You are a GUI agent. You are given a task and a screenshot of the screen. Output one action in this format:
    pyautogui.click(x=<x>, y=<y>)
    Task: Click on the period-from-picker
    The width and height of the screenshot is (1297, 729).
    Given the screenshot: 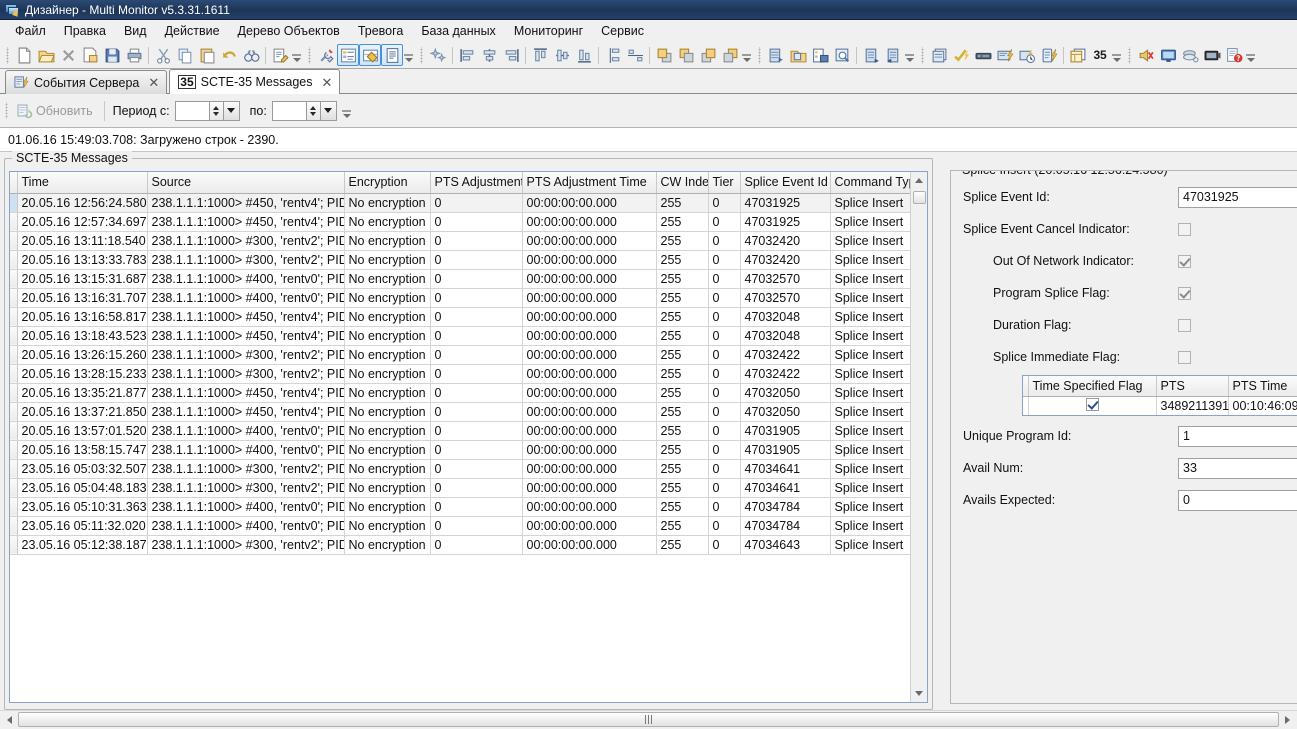 What is the action you would take?
    pyautogui.click(x=207, y=110)
    